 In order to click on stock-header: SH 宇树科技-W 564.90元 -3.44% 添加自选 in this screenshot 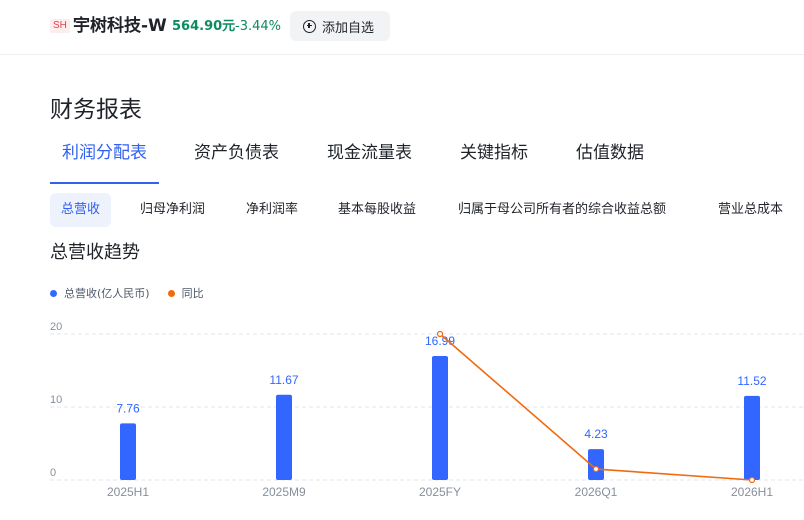, I will do `click(402, 27)`.